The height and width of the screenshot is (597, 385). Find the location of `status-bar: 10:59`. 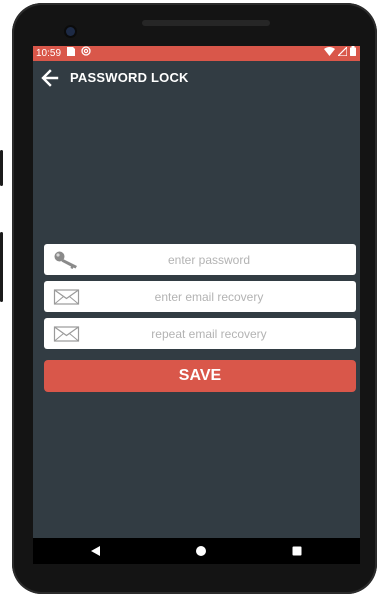

status-bar: 10:59 is located at coordinates (196, 53).